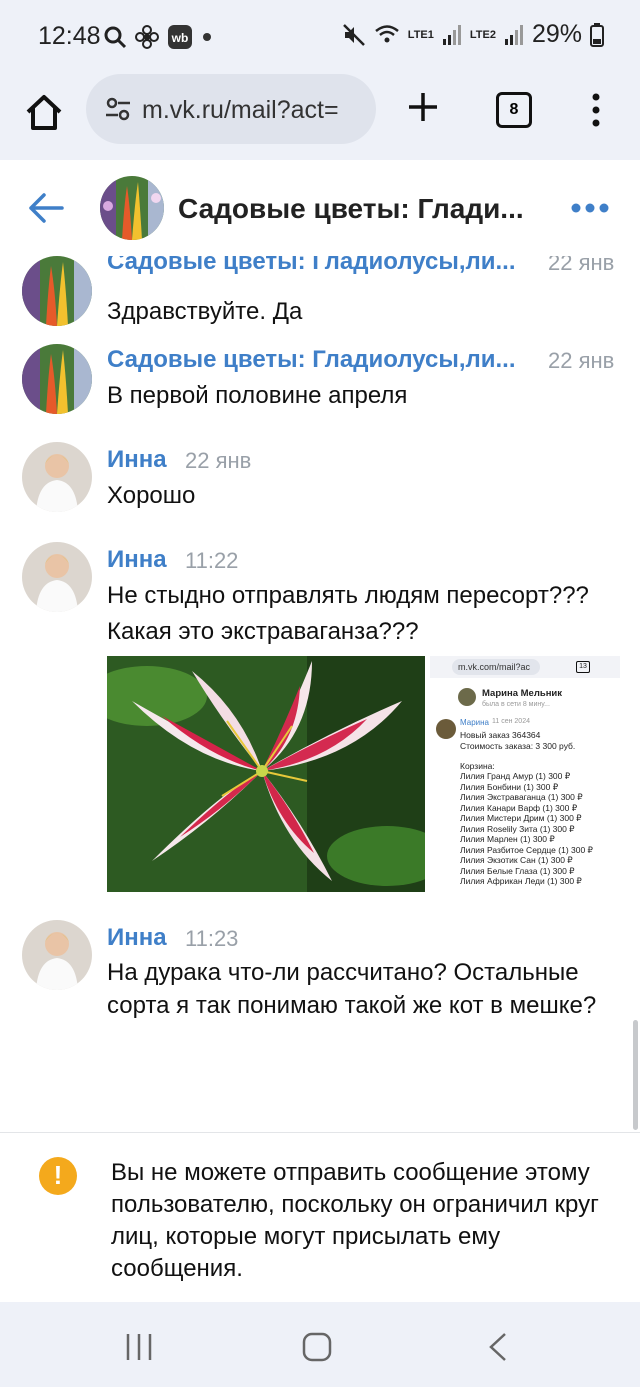 This screenshot has height=1387, width=640. Describe the element at coordinates (205, 311) in the screenshot. I see `message-text: Здравствуйте. Да` at that location.